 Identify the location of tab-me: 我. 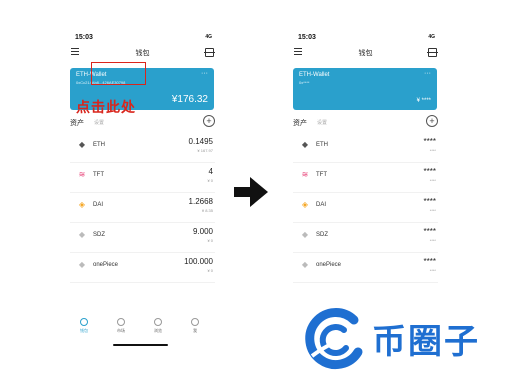
(195, 326).